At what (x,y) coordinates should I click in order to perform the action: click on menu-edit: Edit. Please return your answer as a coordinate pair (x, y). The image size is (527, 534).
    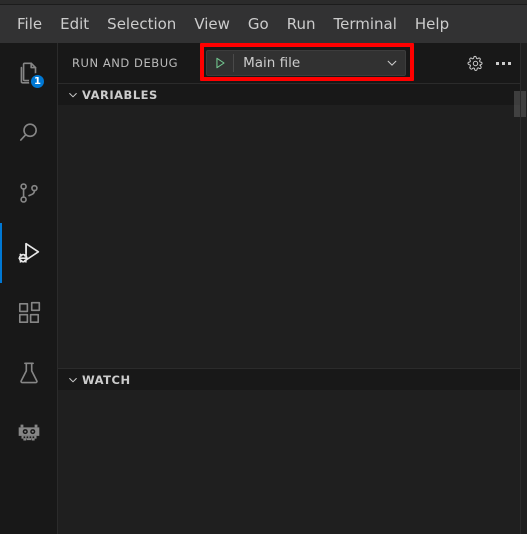
    Looking at the image, I should click on (74, 24).